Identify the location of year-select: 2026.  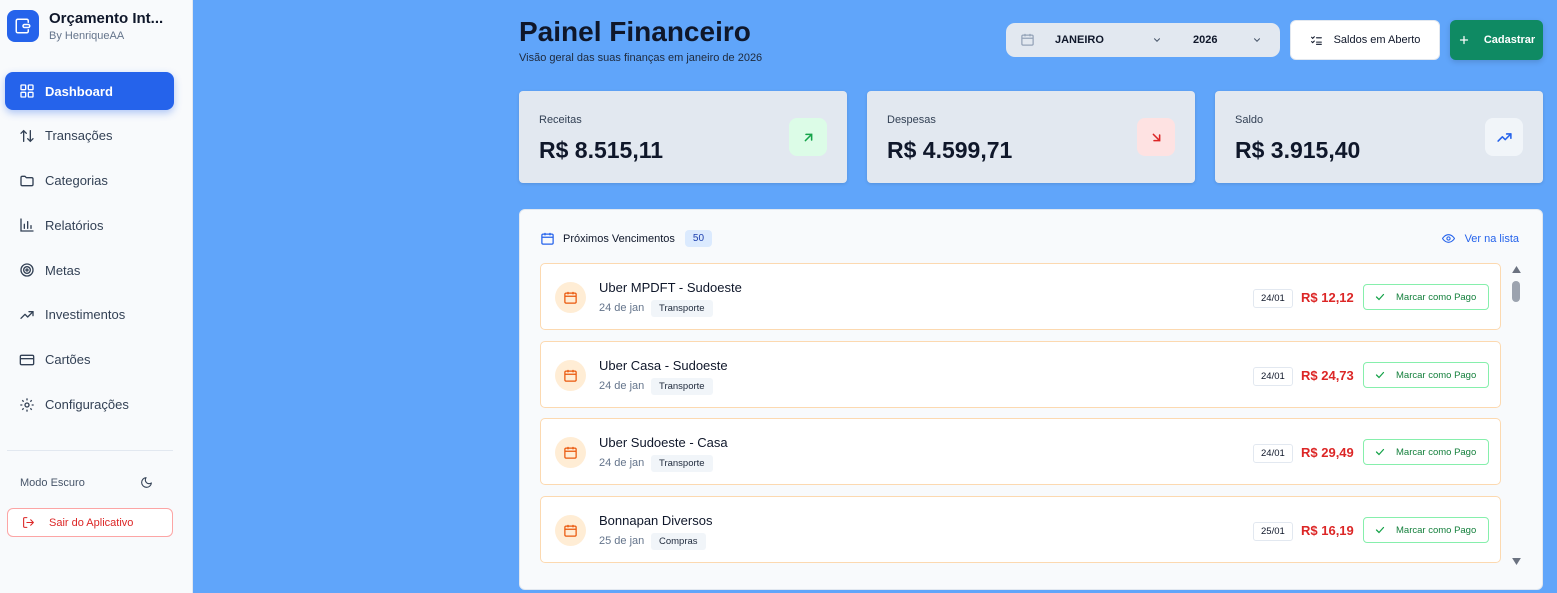
(1205, 40).